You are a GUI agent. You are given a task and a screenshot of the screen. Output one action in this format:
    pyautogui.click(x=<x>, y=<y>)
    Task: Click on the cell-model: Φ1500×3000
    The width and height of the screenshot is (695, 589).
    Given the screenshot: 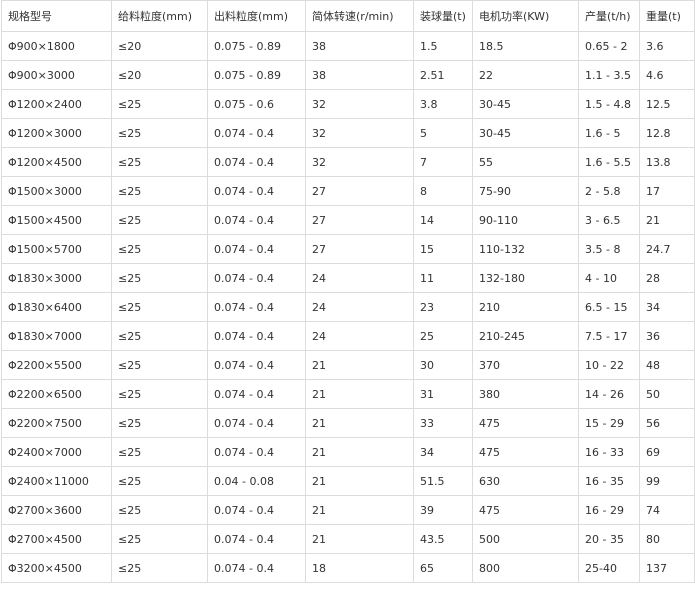 What is the action you would take?
    pyautogui.click(x=56, y=191)
    